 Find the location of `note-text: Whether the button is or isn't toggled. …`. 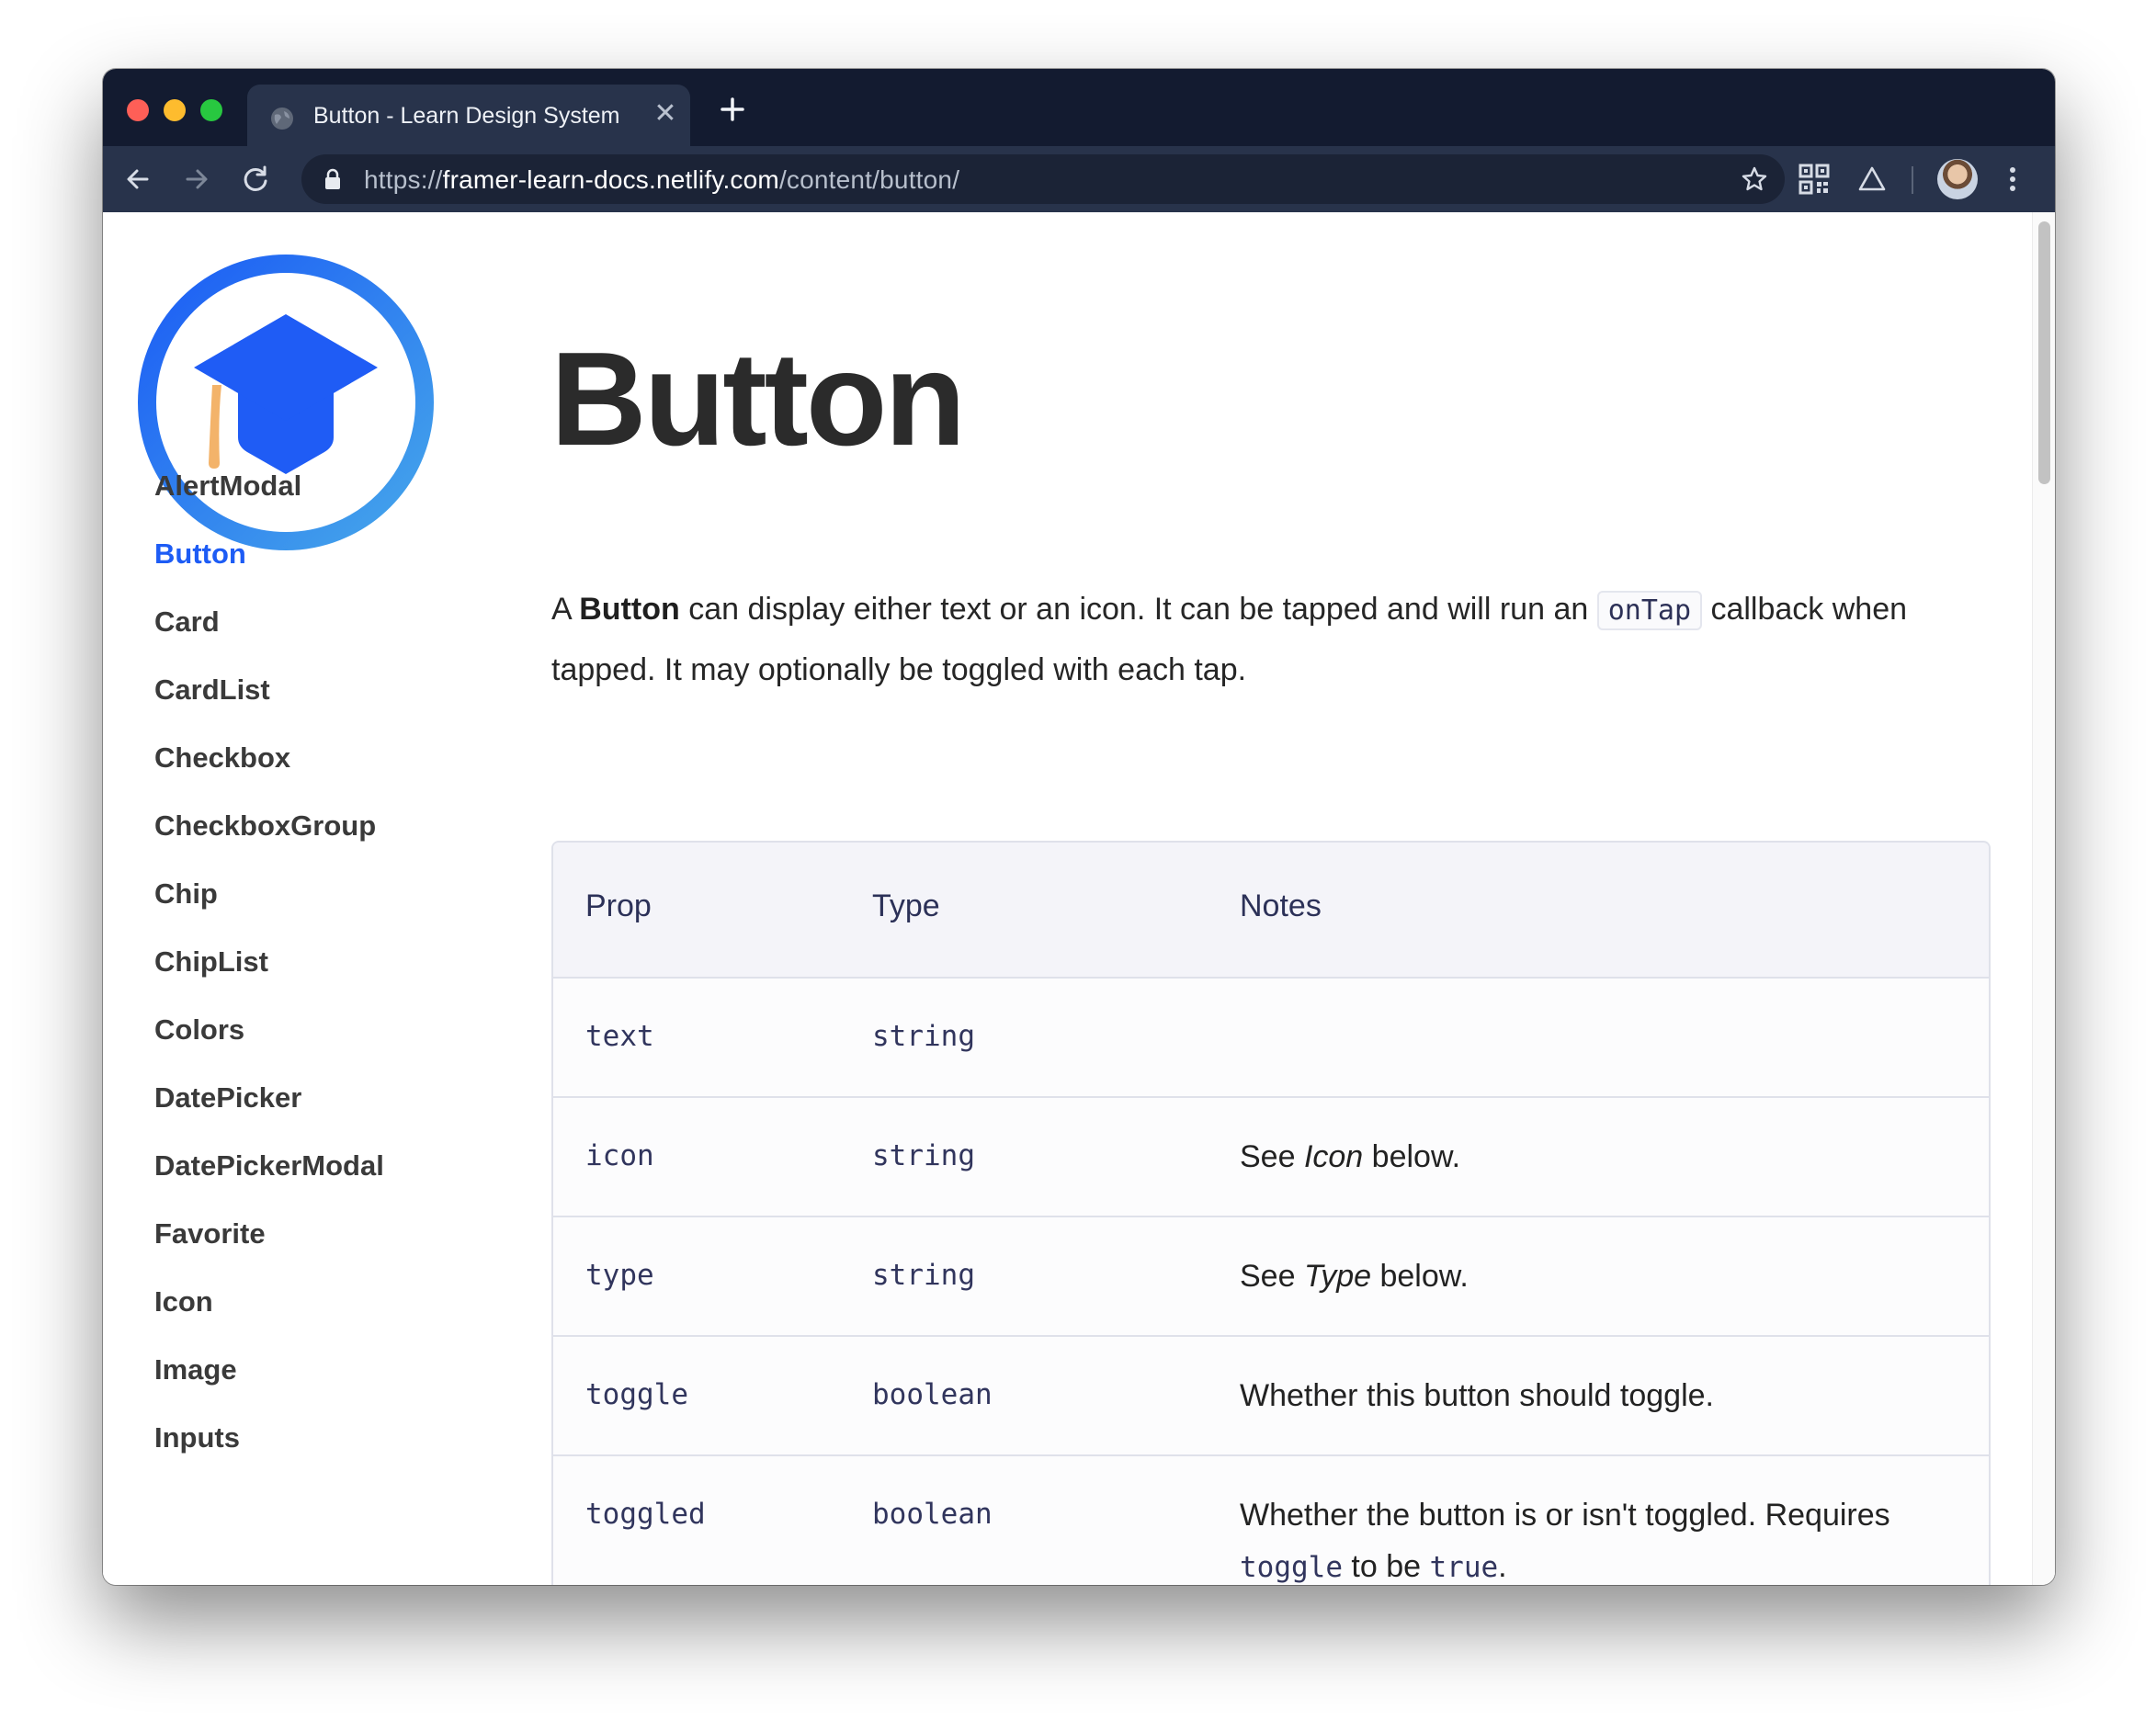

note-text: Whether the button is or isn't toggled. … is located at coordinates (1565, 1515).